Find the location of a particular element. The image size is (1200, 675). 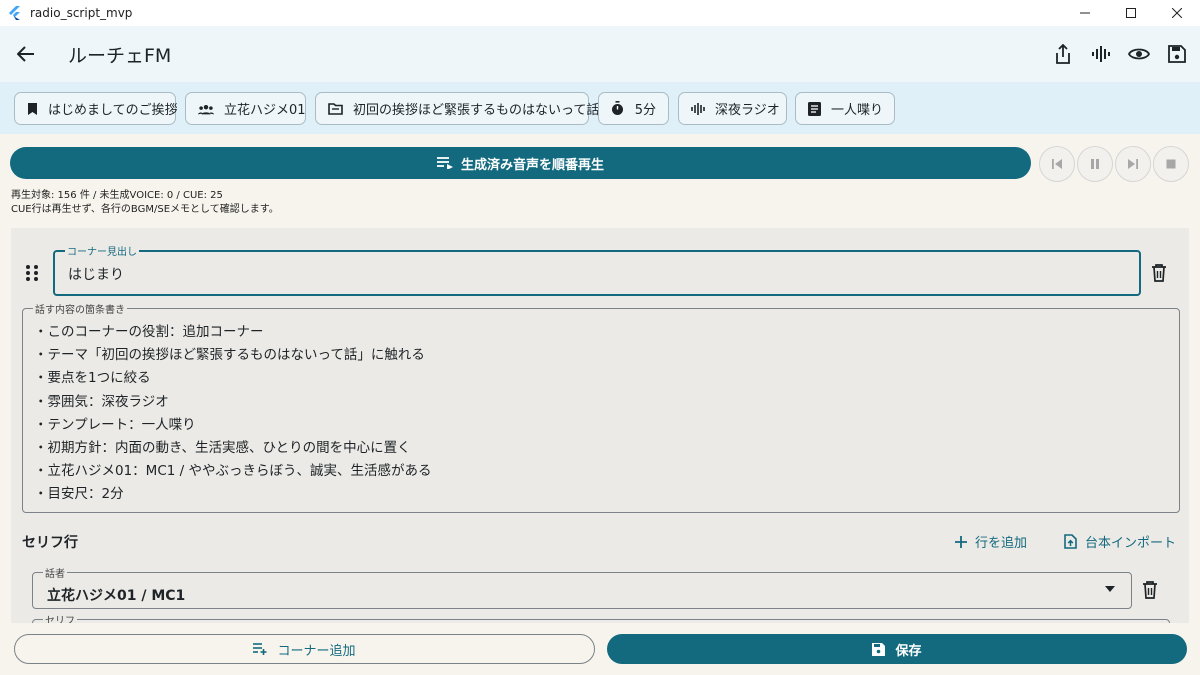

add-corner-button: コーナー追加 is located at coordinates (304, 649).